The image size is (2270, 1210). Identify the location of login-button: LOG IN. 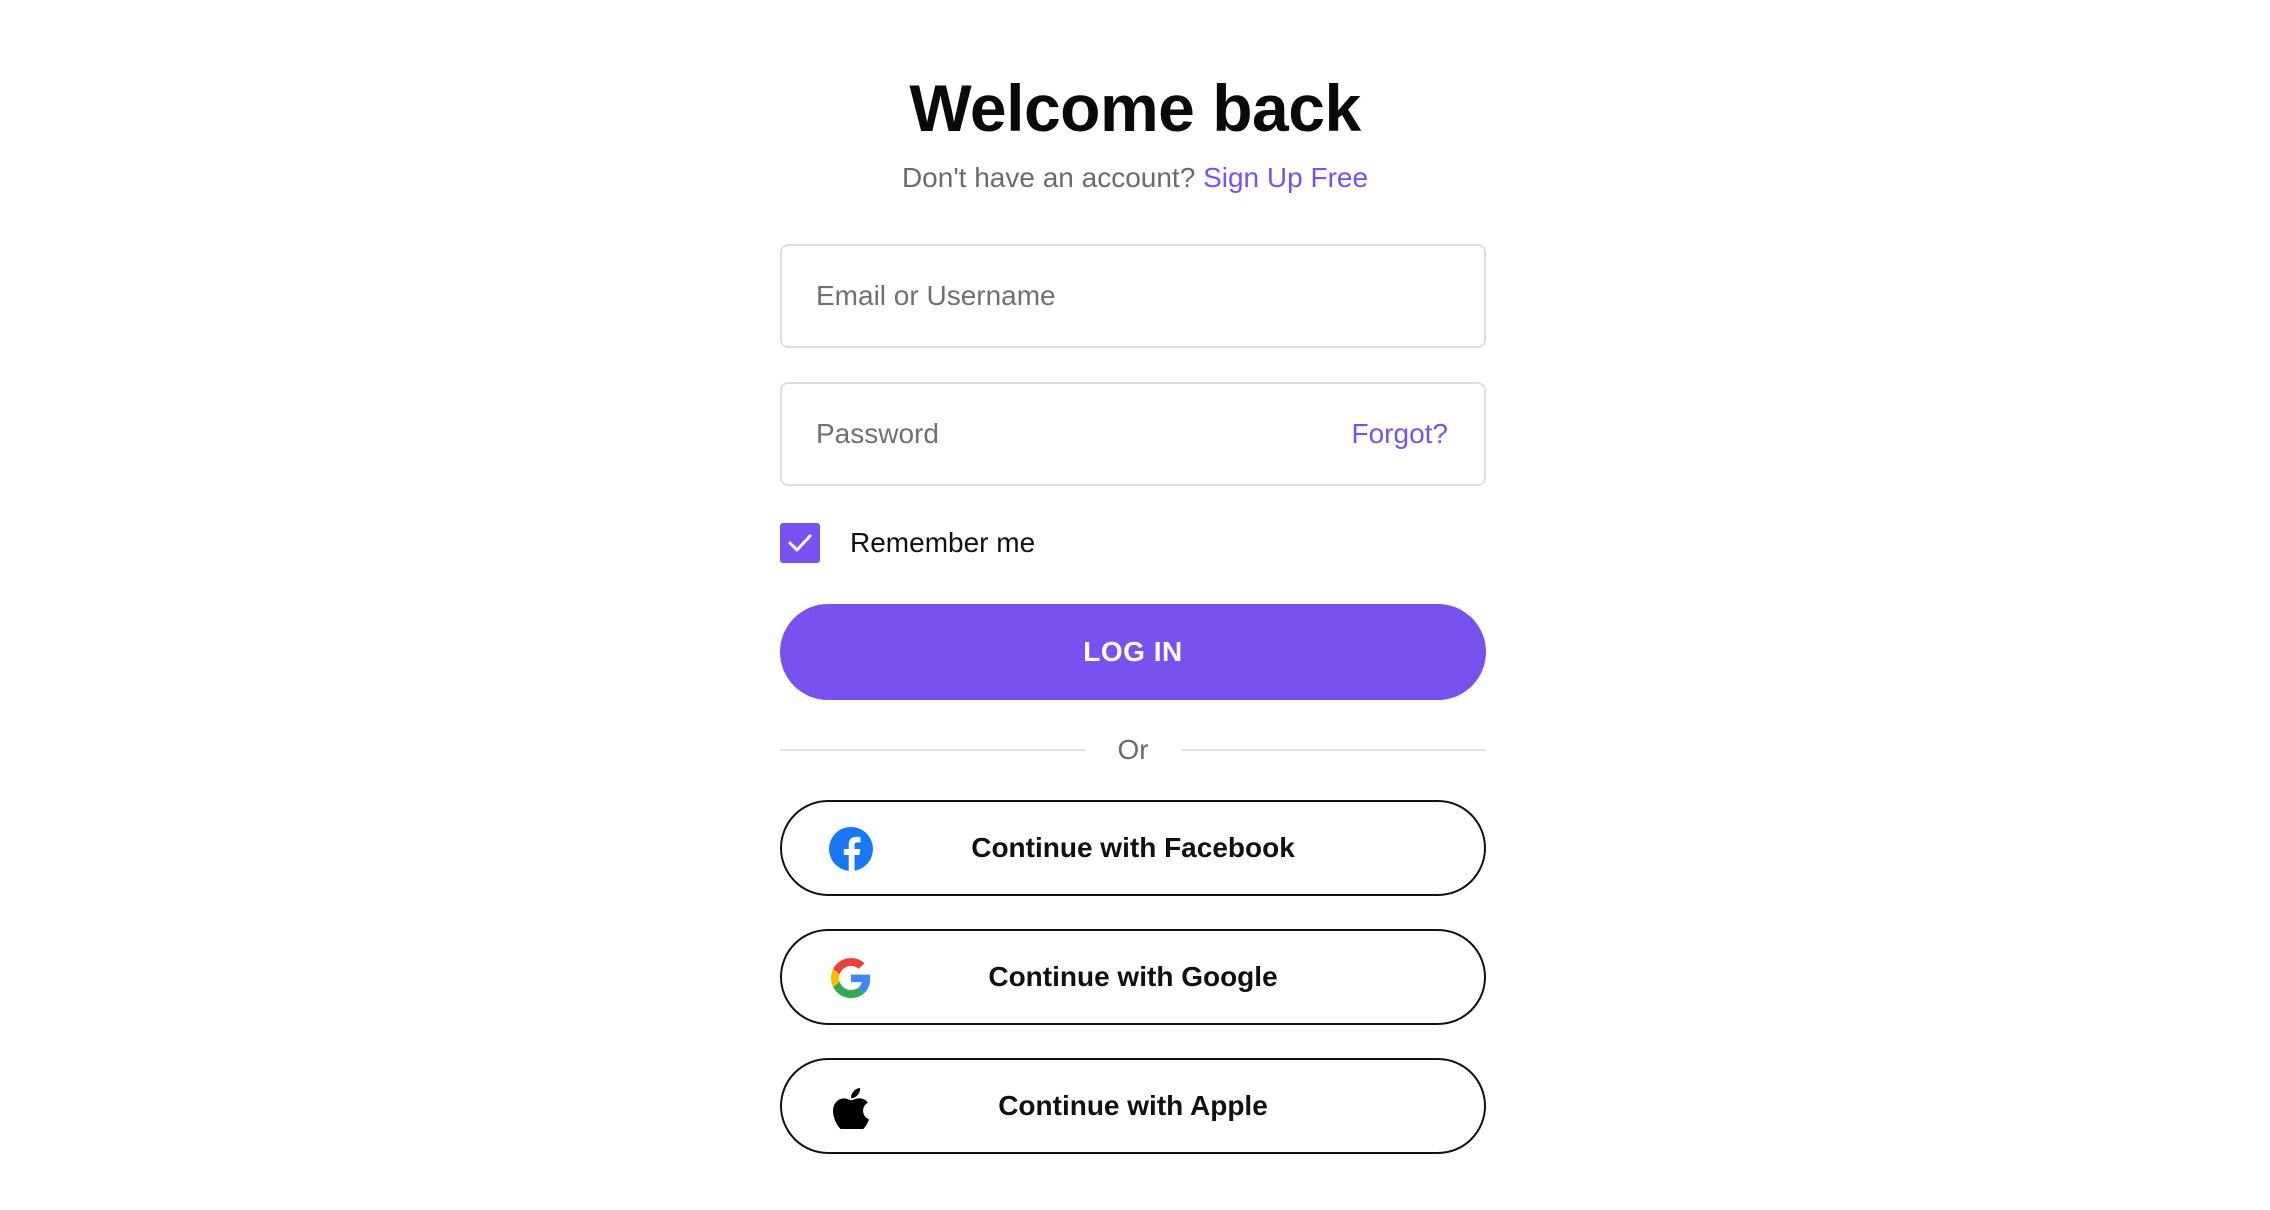
(1133, 652).